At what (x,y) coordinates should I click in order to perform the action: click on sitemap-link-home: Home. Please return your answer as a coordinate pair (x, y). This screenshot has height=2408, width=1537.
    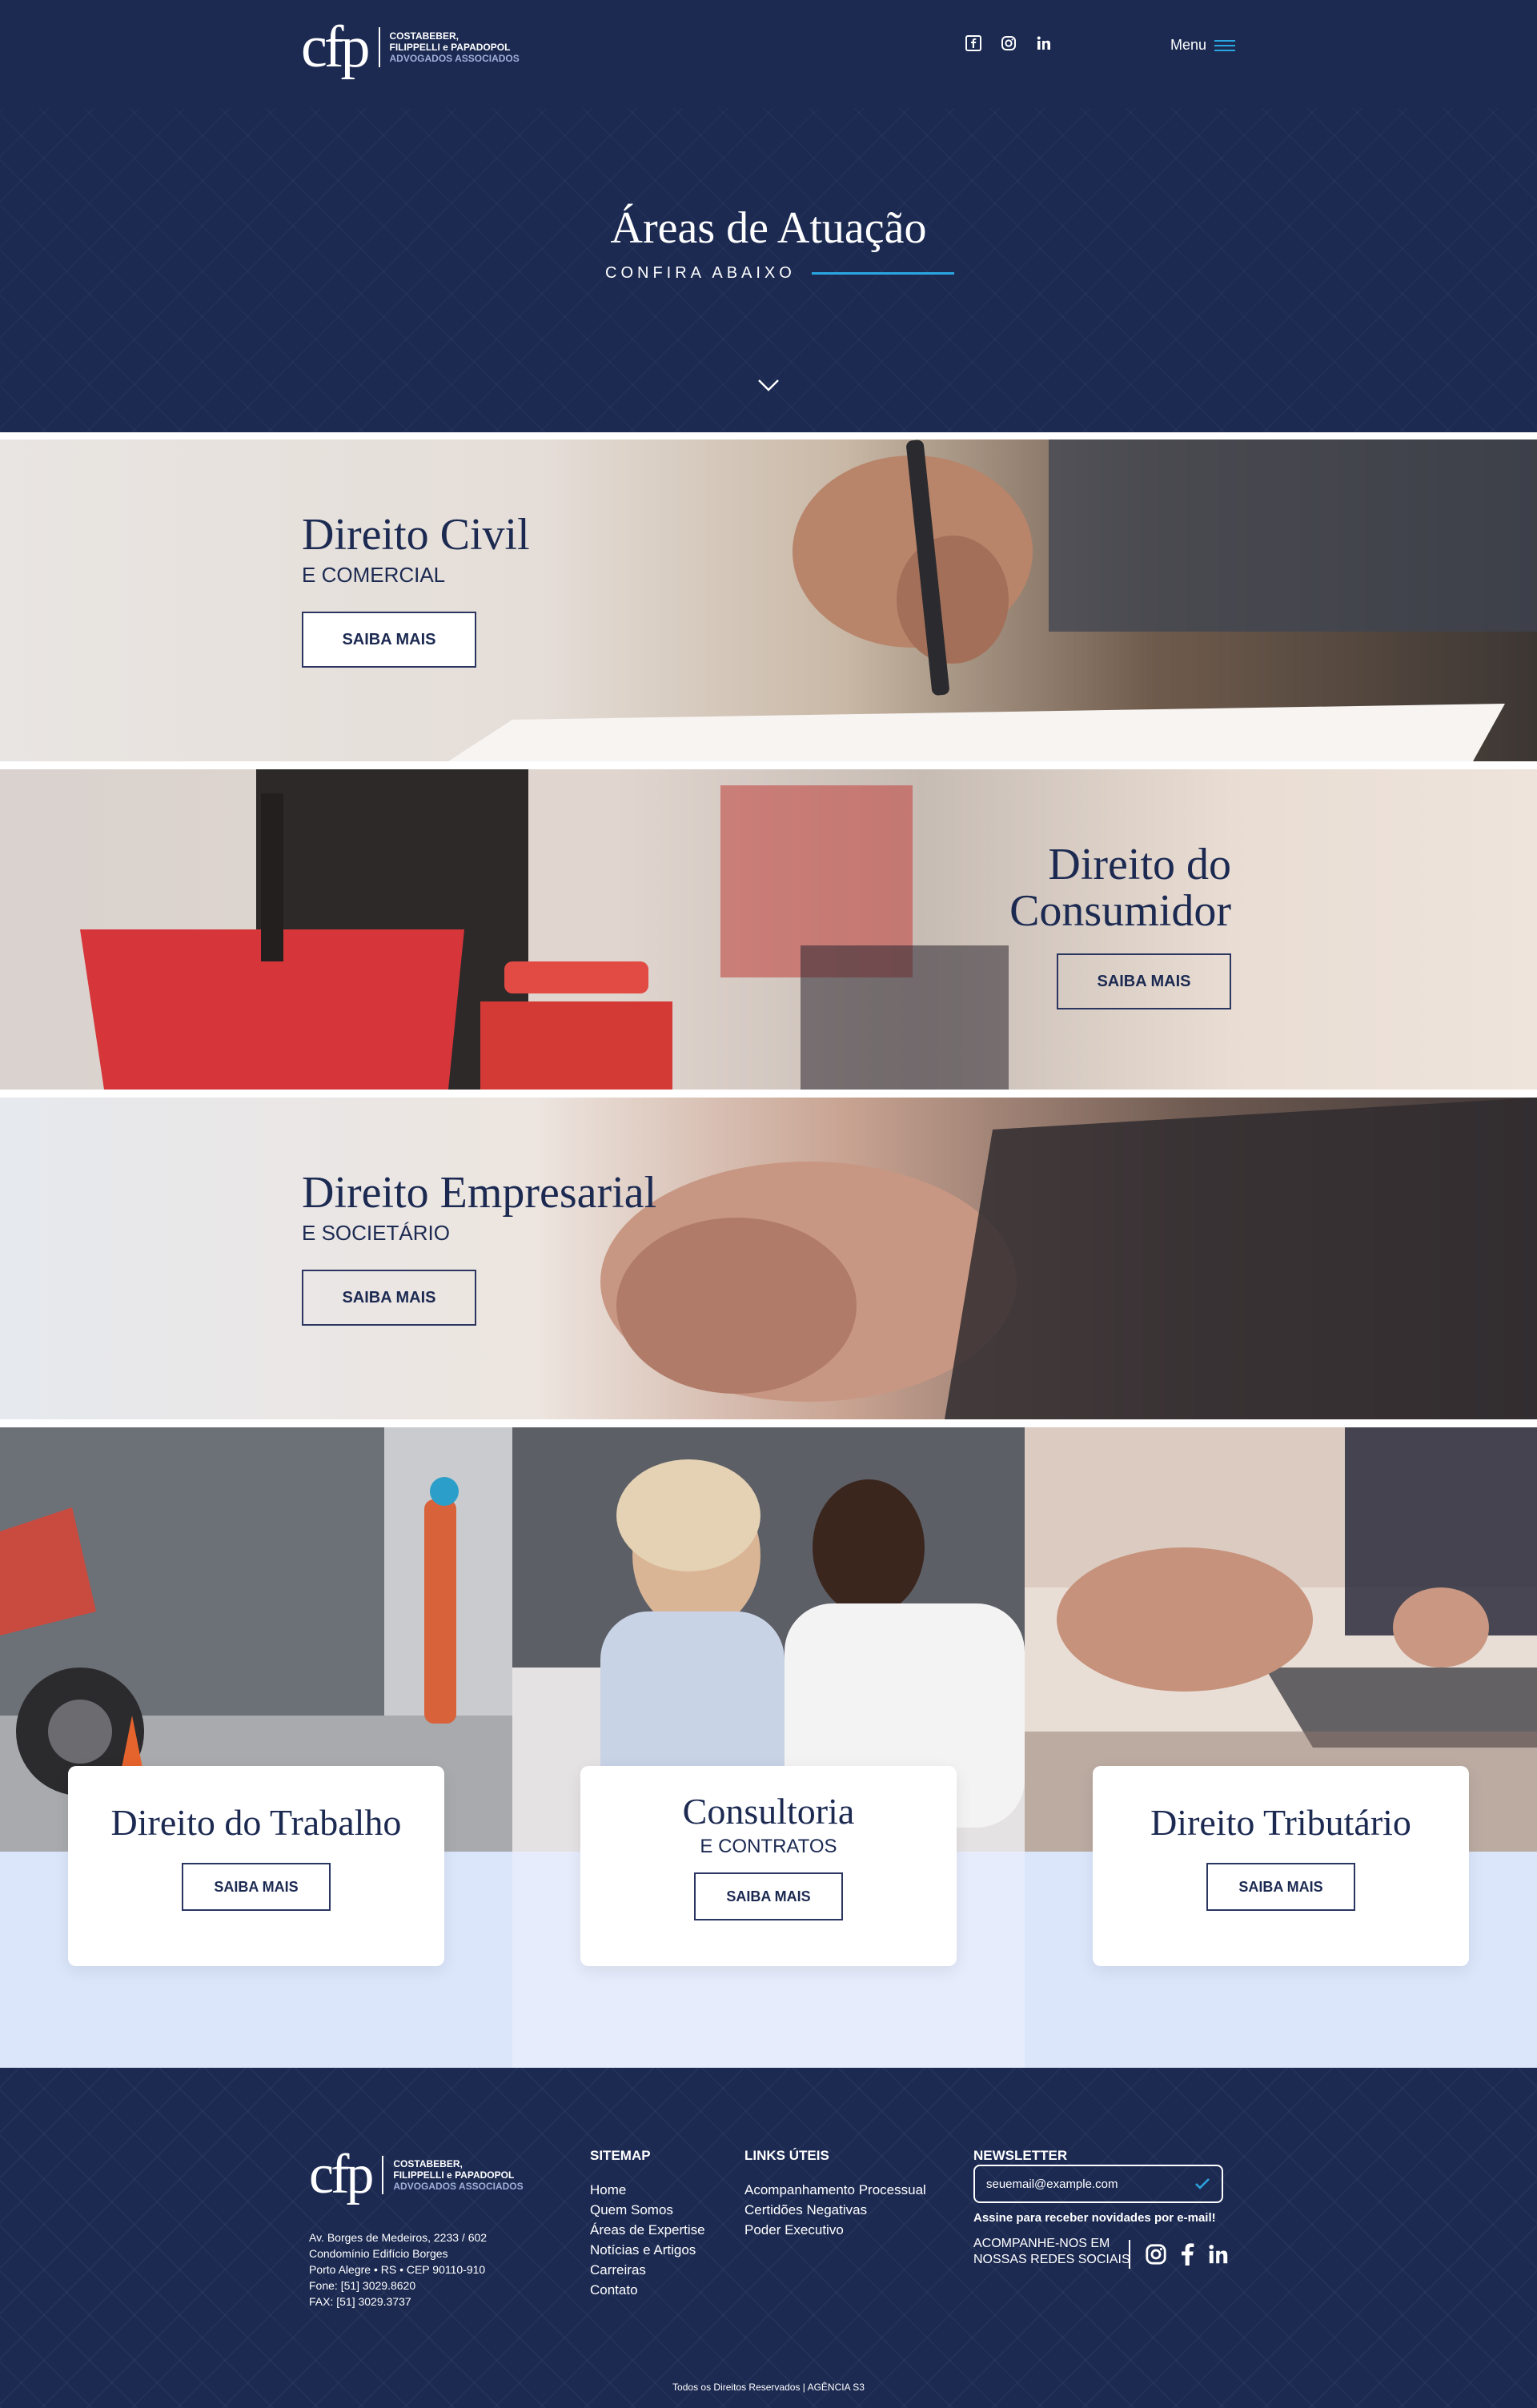
    Looking at the image, I should click on (647, 2190).